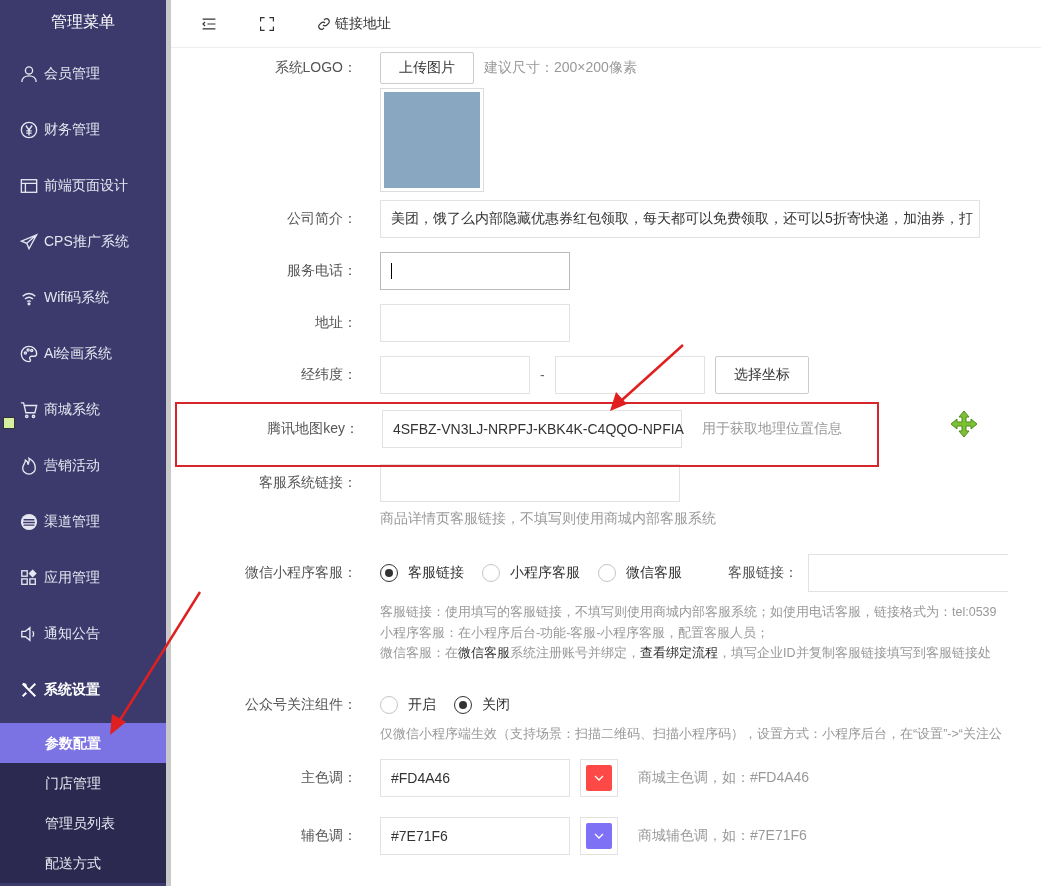 This screenshot has height=886, width=1041. What do you see at coordinates (763, 573) in the screenshot?
I see `field-label: 客服链接：` at bounding box center [763, 573].